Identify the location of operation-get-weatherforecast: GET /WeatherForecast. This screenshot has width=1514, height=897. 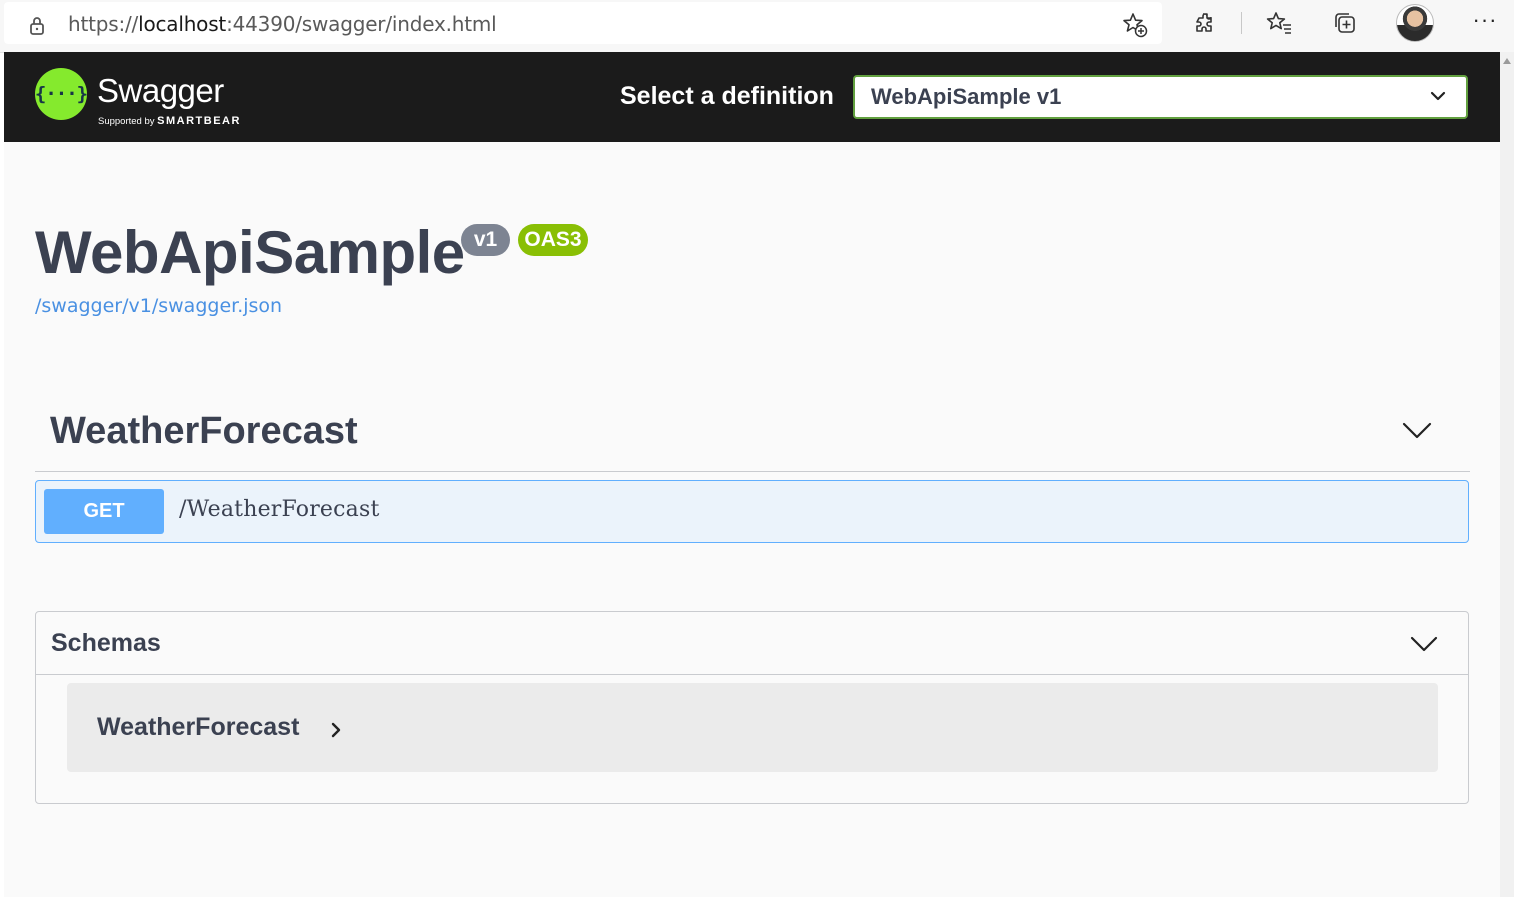
(752, 511).